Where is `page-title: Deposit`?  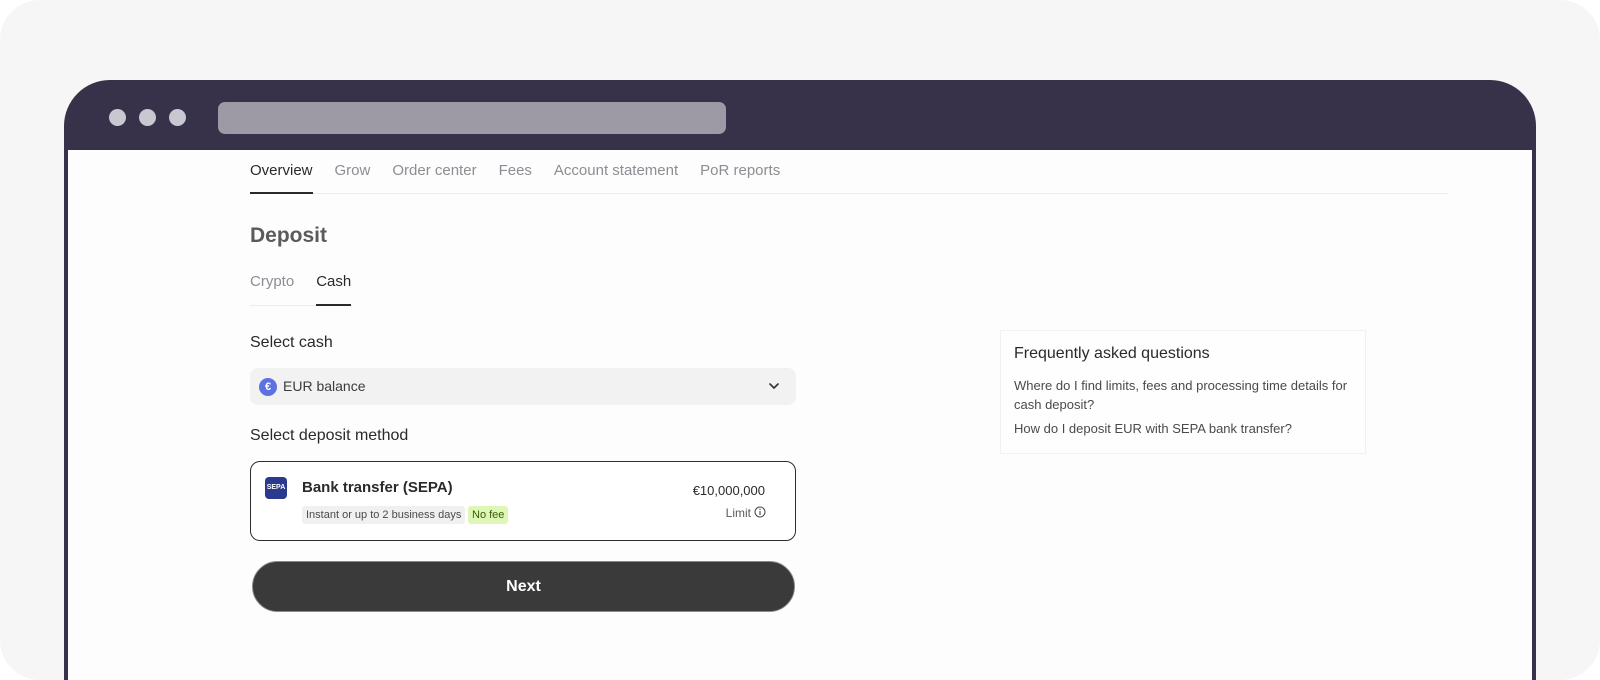 page-title: Deposit is located at coordinates (289, 235).